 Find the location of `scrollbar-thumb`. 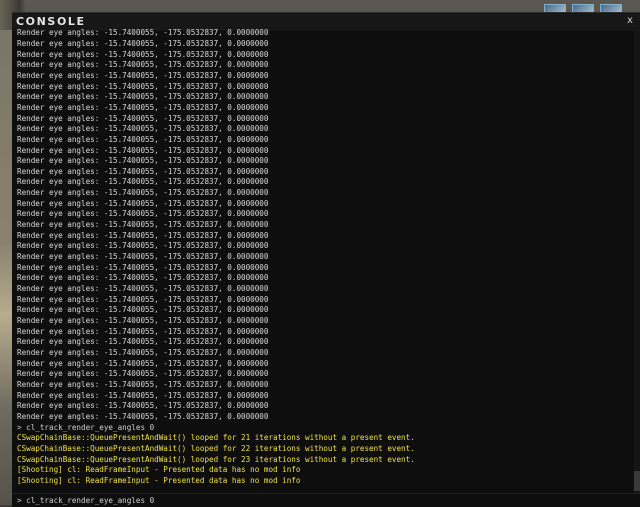

scrollbar-thumb is located at coordinates (637, 481).